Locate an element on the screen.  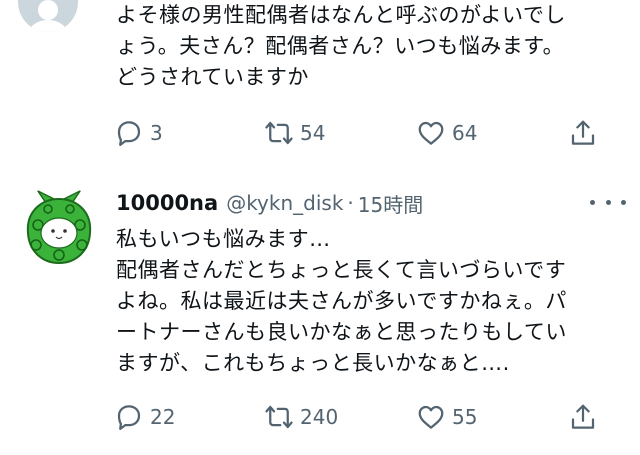
retweet-count: 54 is located at coordinates (313, 133).